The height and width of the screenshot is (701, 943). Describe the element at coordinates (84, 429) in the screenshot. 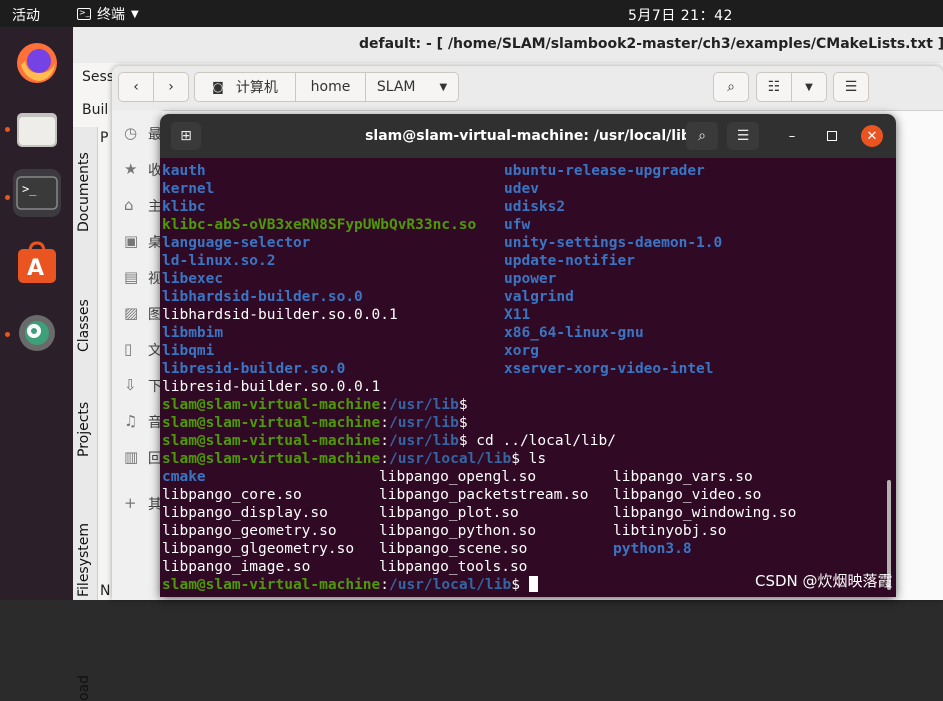

I see `vtab-projects: Projects` at that location.